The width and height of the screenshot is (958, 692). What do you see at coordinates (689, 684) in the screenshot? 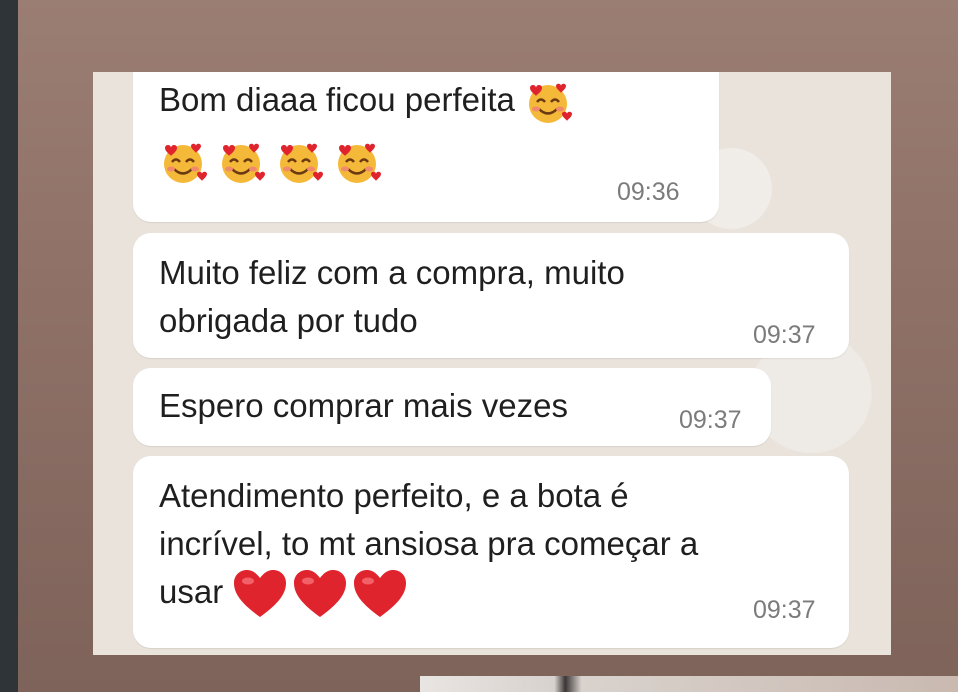
I see `background-photo-fragment` at bounding box center [689, 684].